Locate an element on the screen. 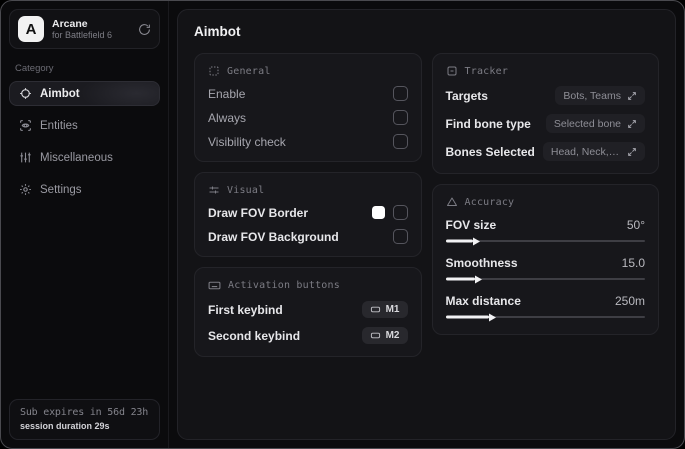 The image size is (685, 449). app-meta: Arcane for Battlefield 6 is located at coordinates (91, 29).